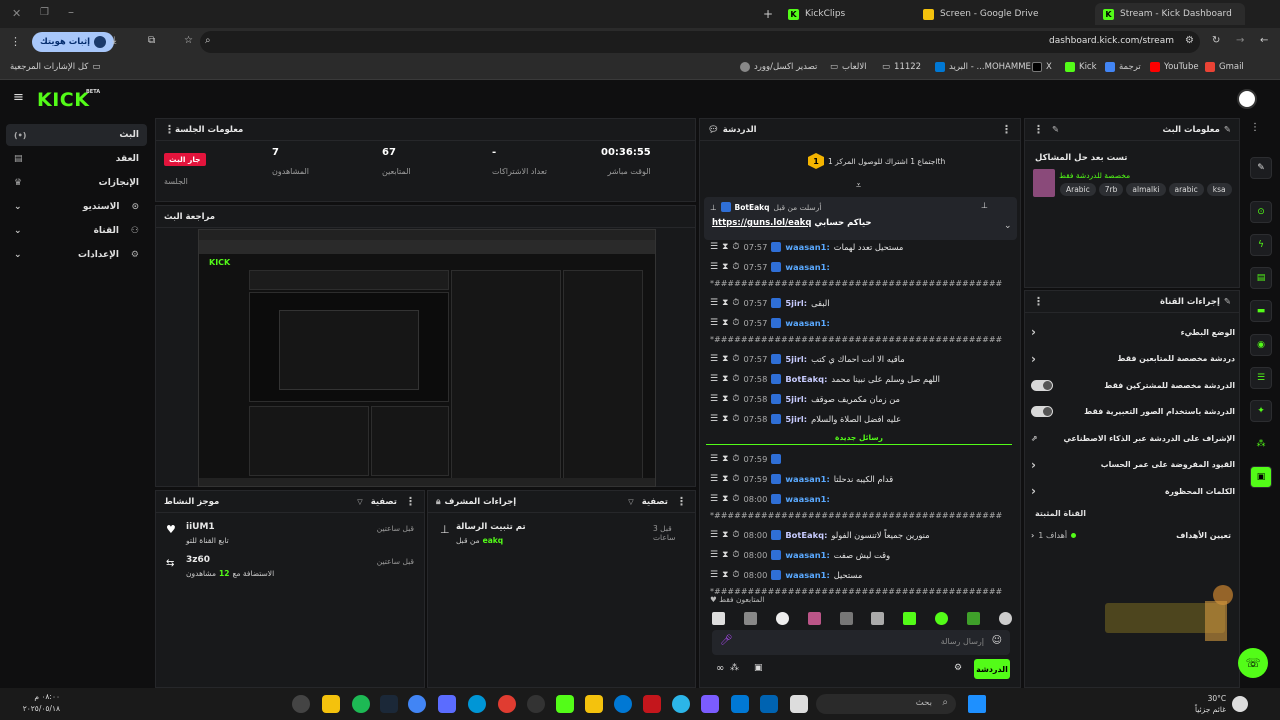 This screenshot has width=1280, height=720. Describe the element at coordinates (856, 479) in the screenshot. I see `chat-message: ☰ ⧗ ⏱ 07:59 waasan1: قدام الكيبه ندحلتا` at that location.